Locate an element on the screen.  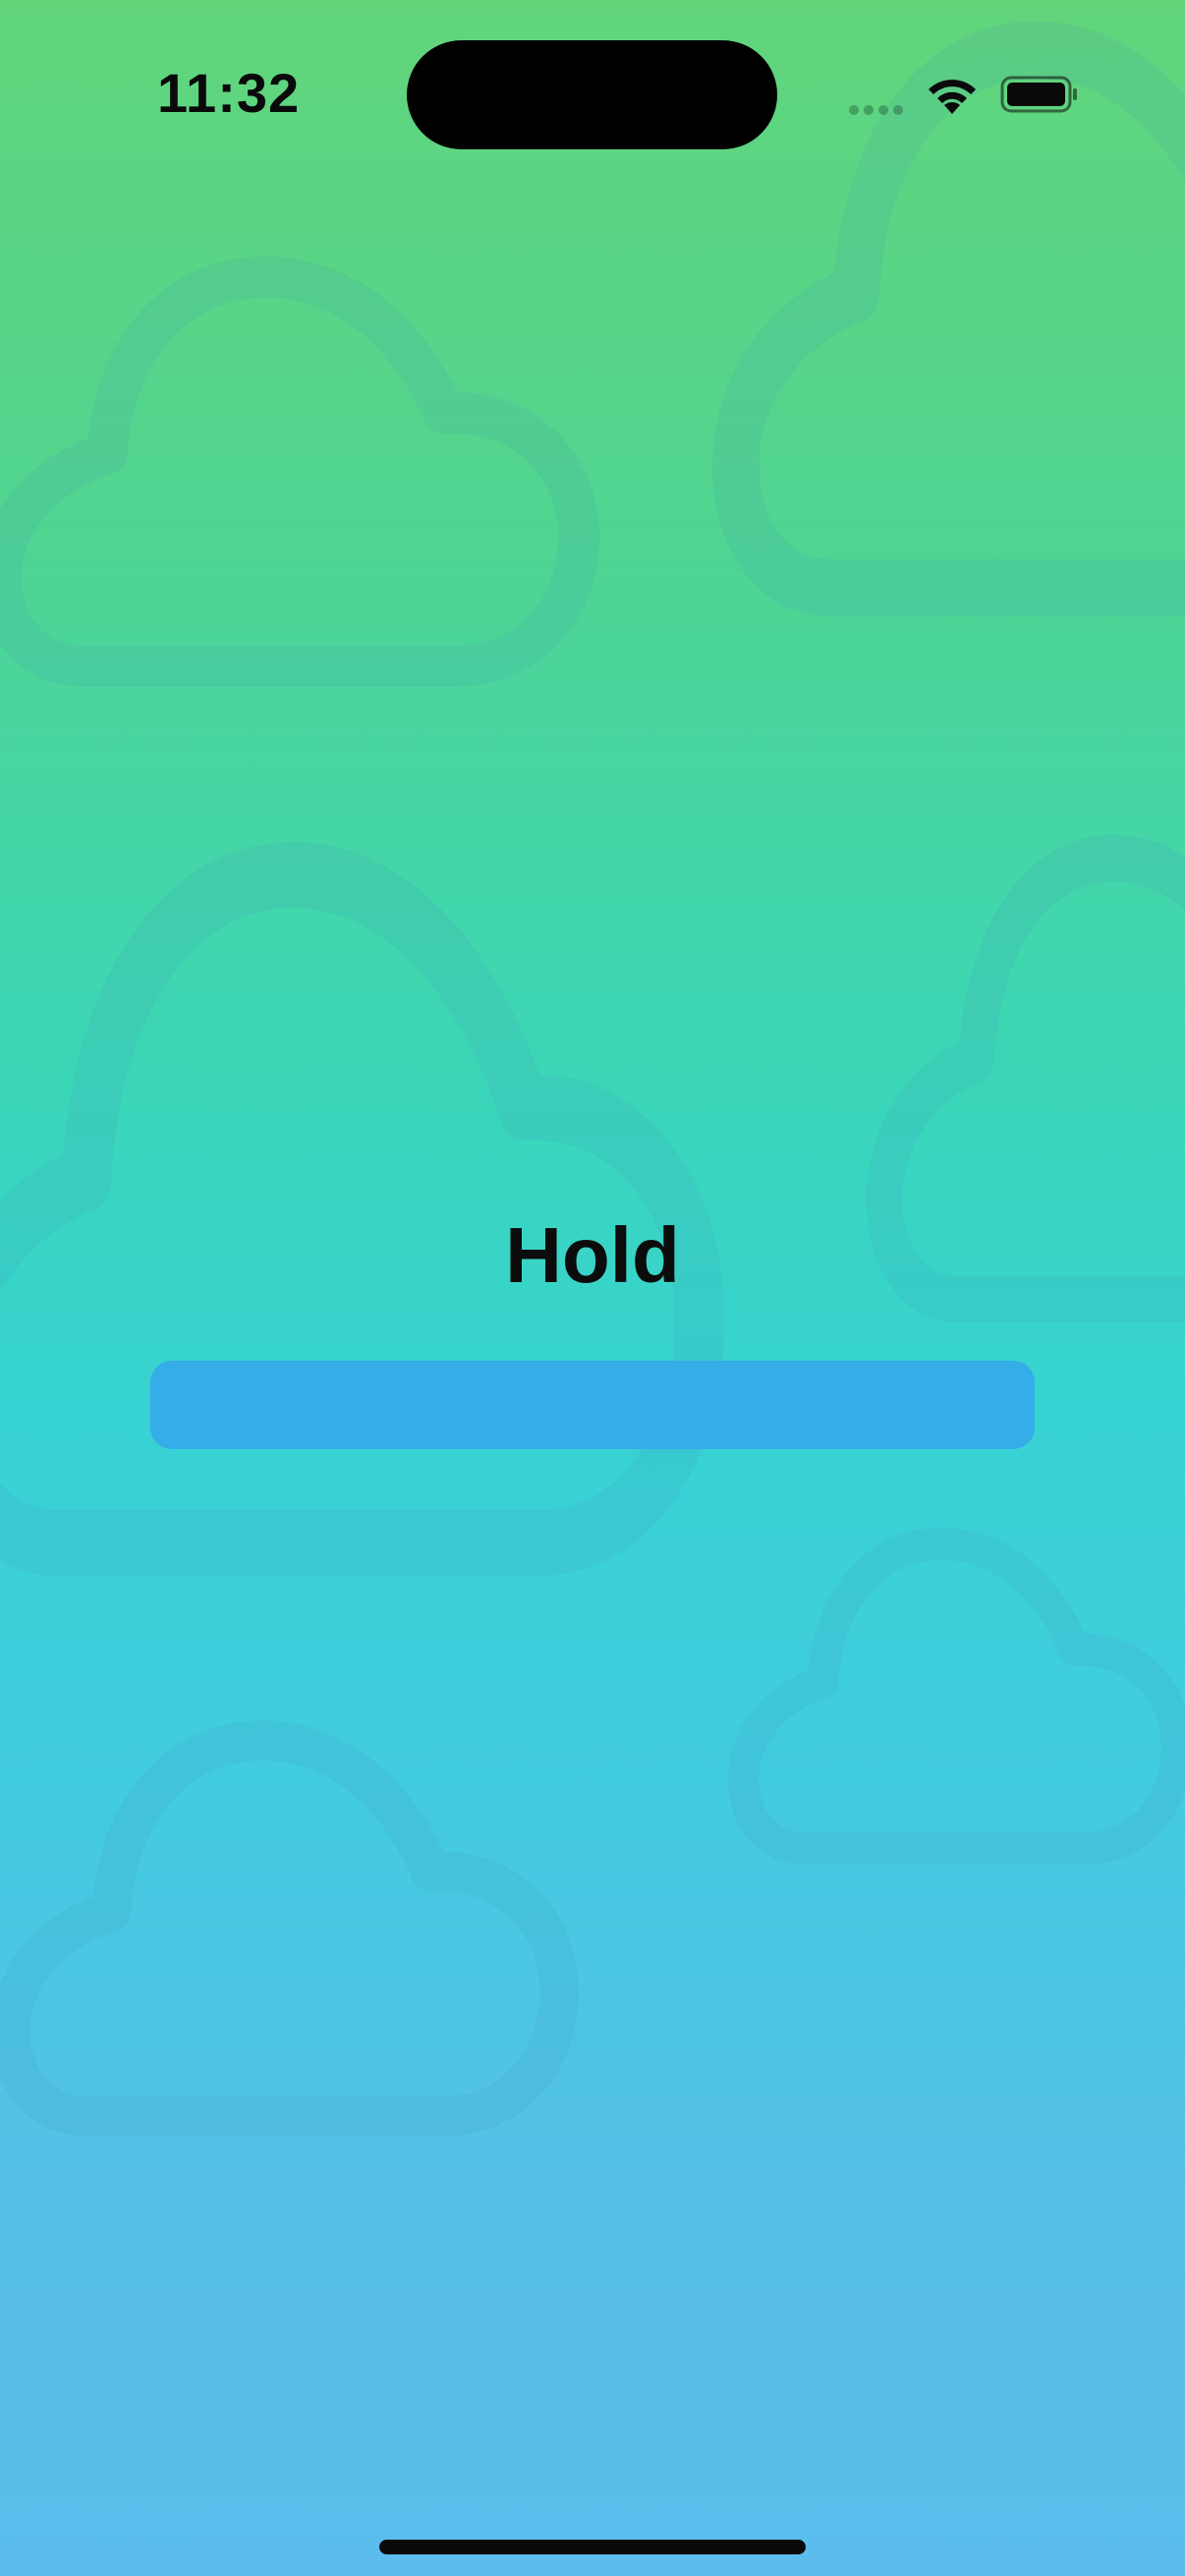
battery-icon is located at coordinates (1038, 94).